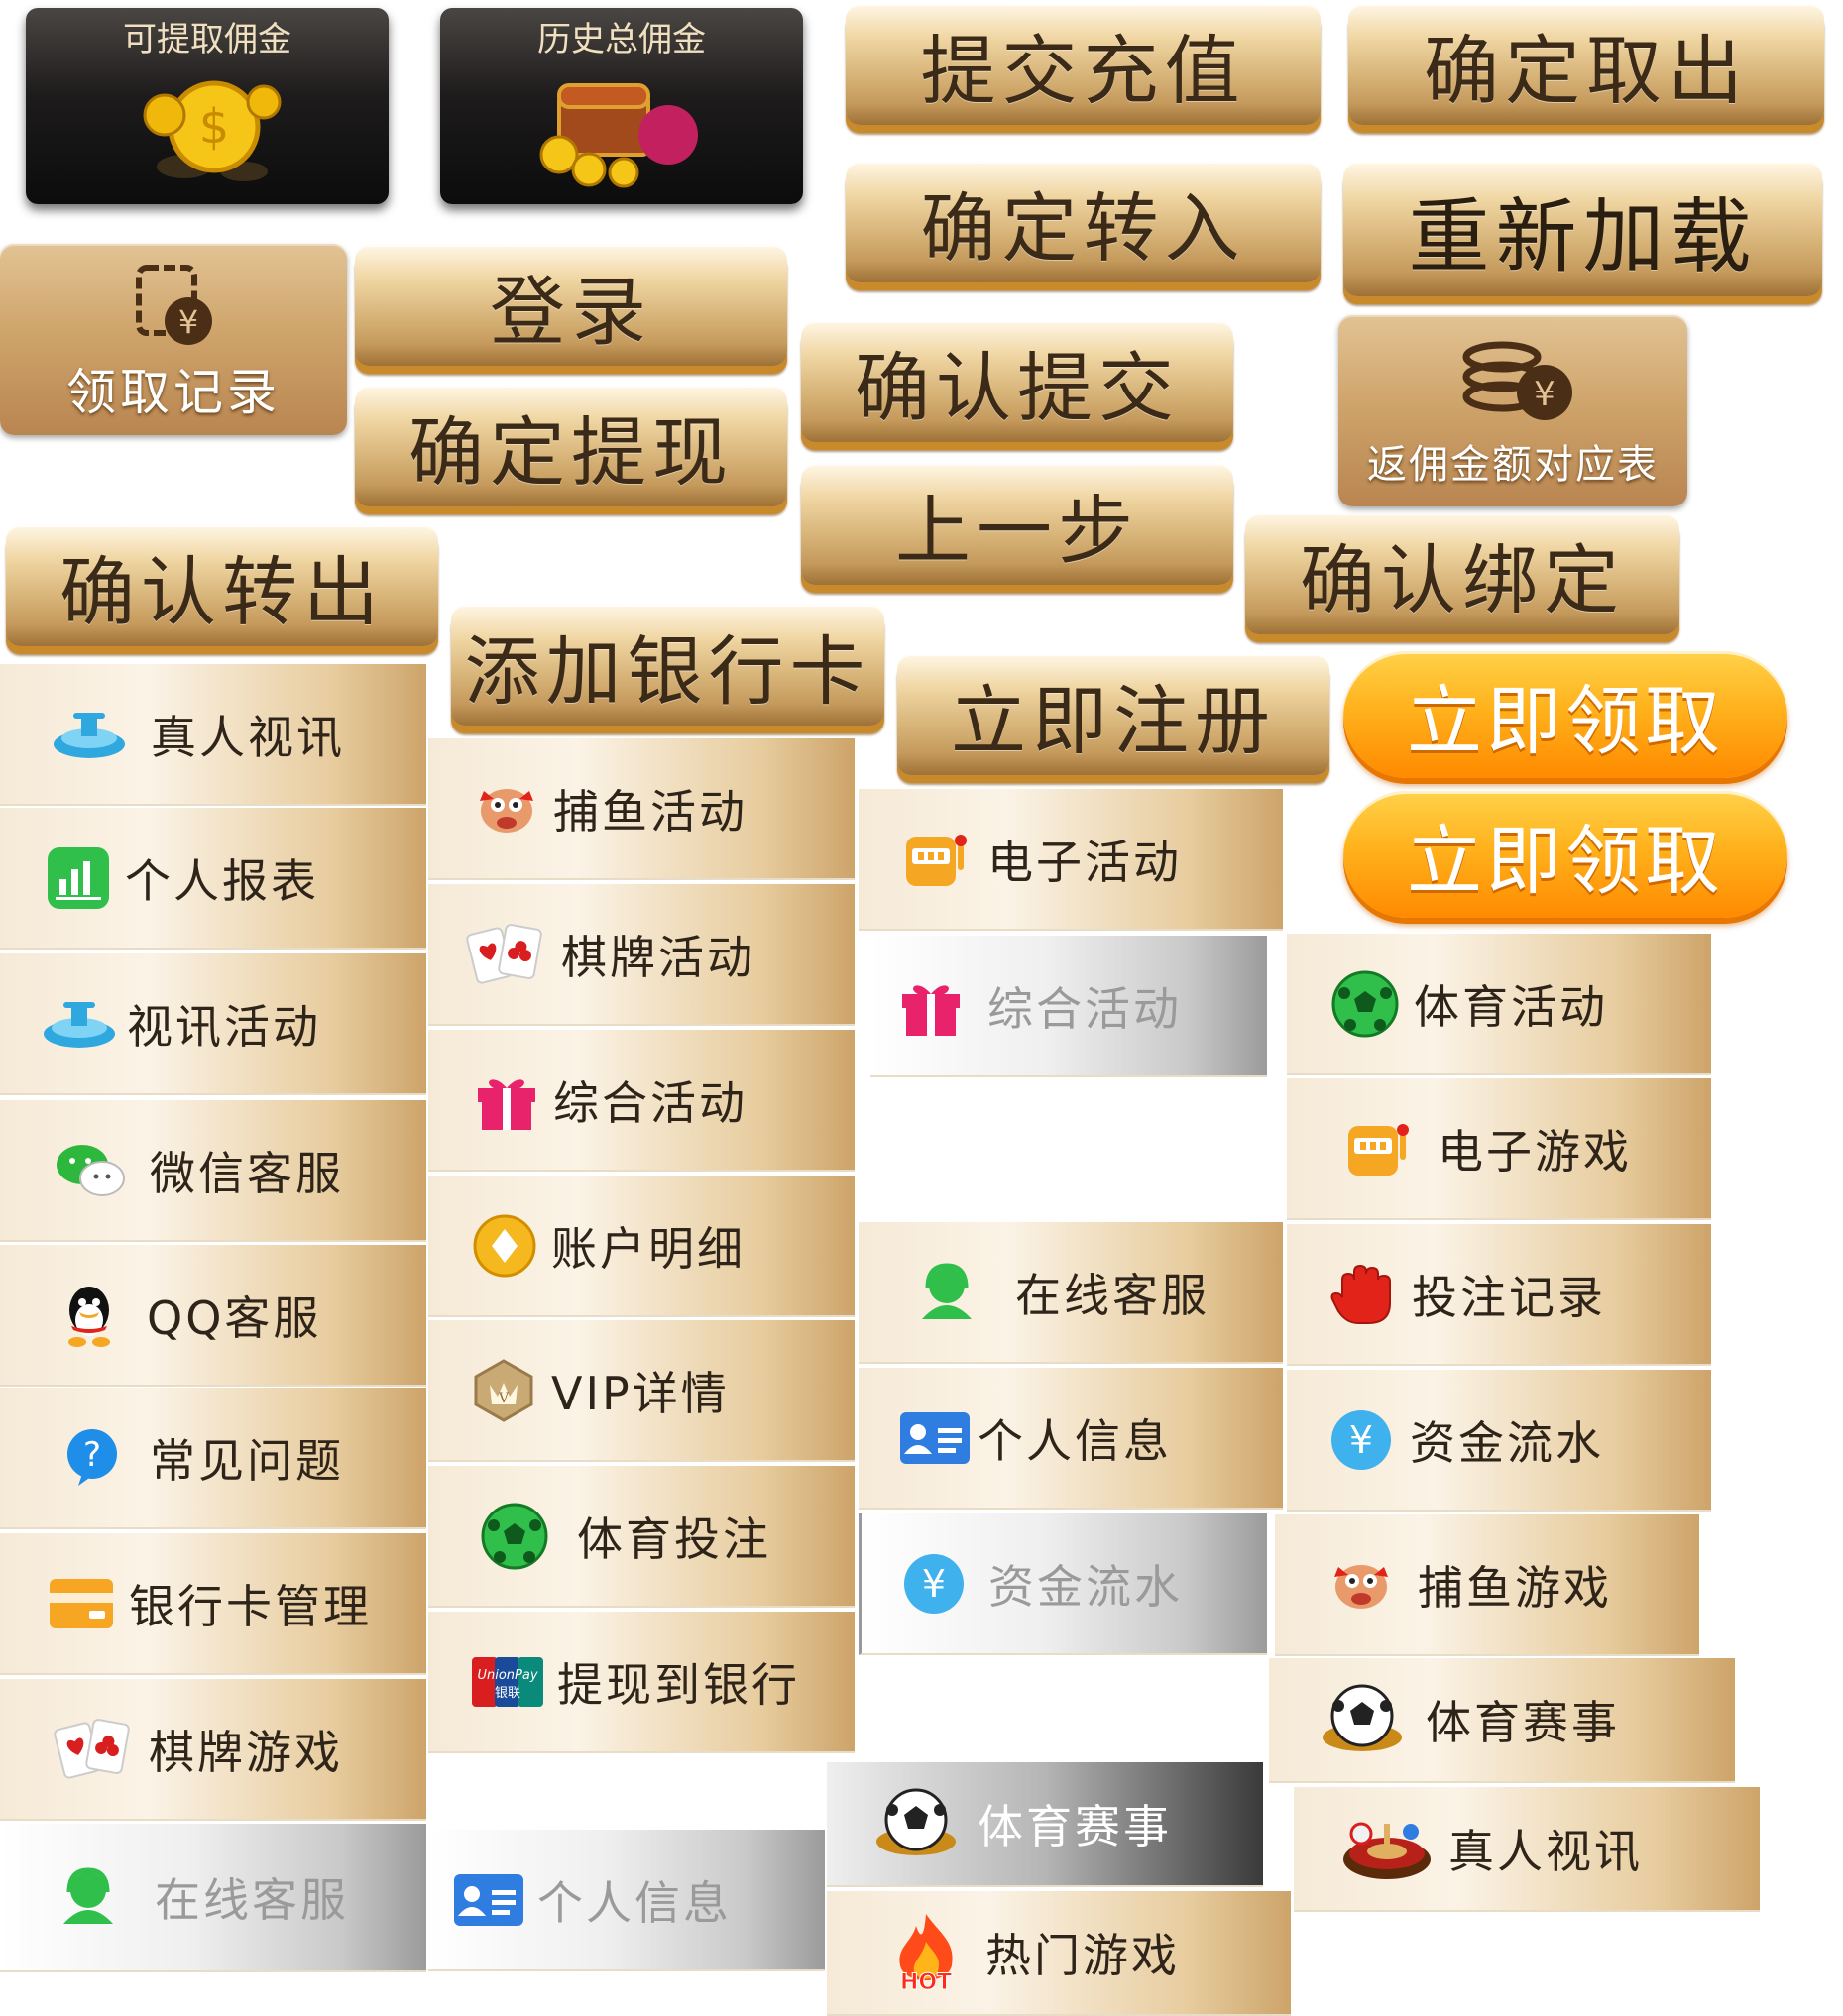 The image size is (1843, 2016). I want to click on commission-table-button: ¥ 返佣金额对应表, so click(1513, 410).